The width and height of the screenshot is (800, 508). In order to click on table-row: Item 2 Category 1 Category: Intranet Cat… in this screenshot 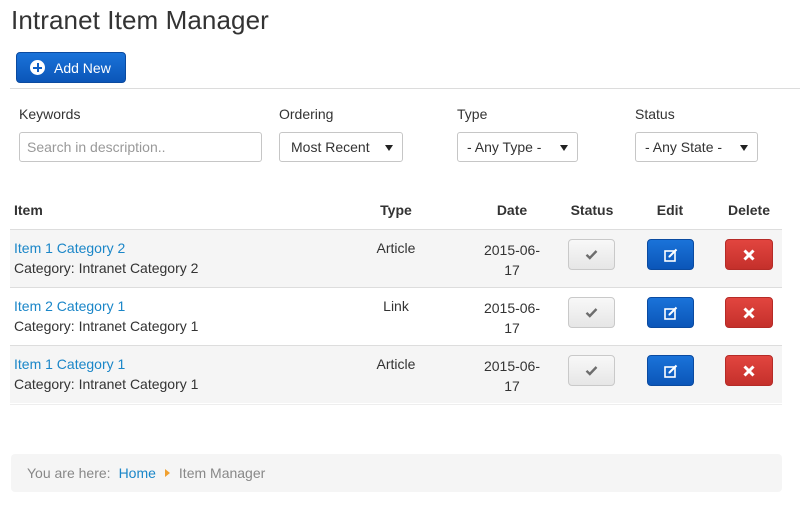, I will do `click(396, 316)`.